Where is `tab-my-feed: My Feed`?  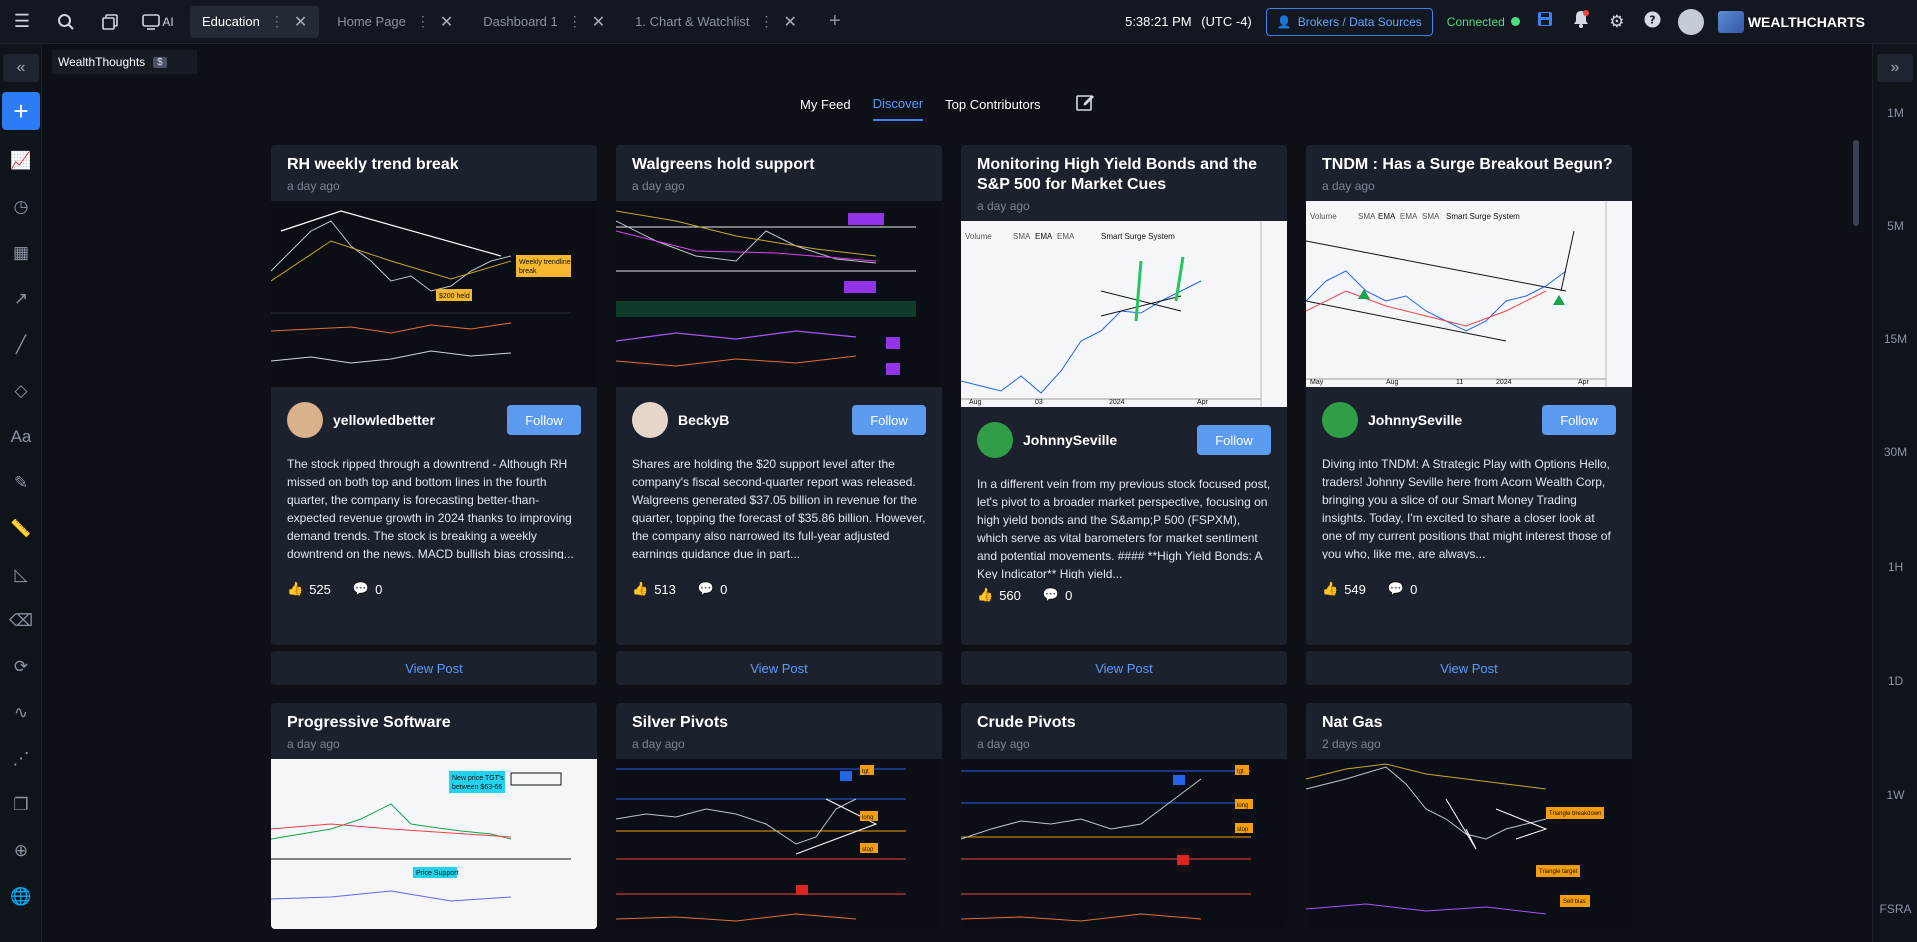 tab-my-feed: My Feed is located at coordinates (825, 108).